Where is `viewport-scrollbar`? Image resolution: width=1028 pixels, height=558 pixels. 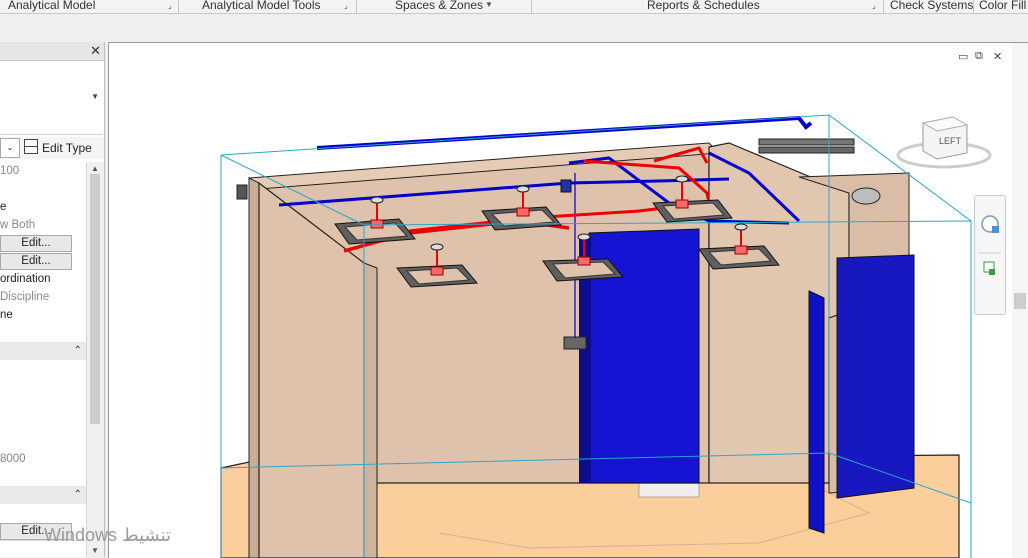 viewport-scrollbar is located at coordinates (1020, 300).